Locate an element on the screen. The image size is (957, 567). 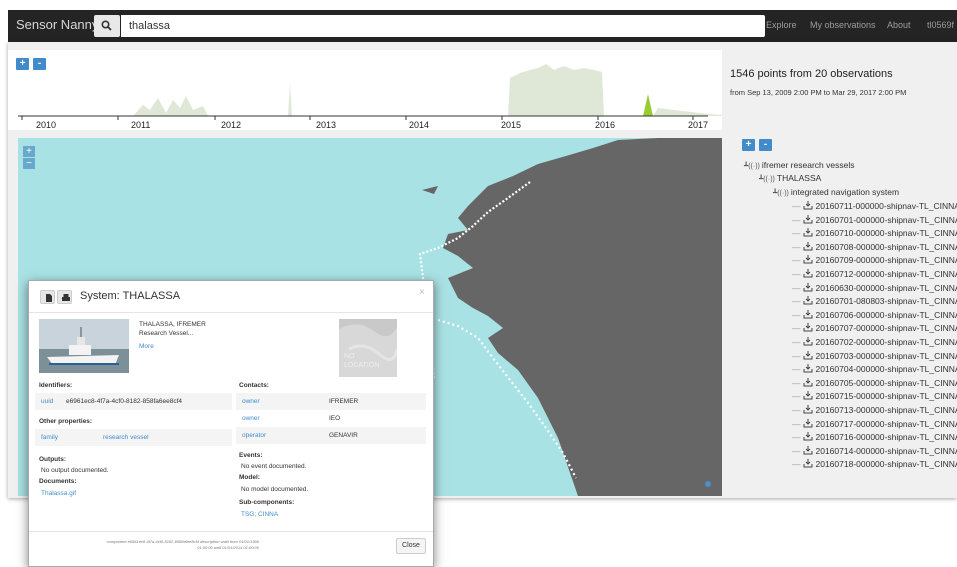
year-label: 2017 is located at coordinates (698, 125).